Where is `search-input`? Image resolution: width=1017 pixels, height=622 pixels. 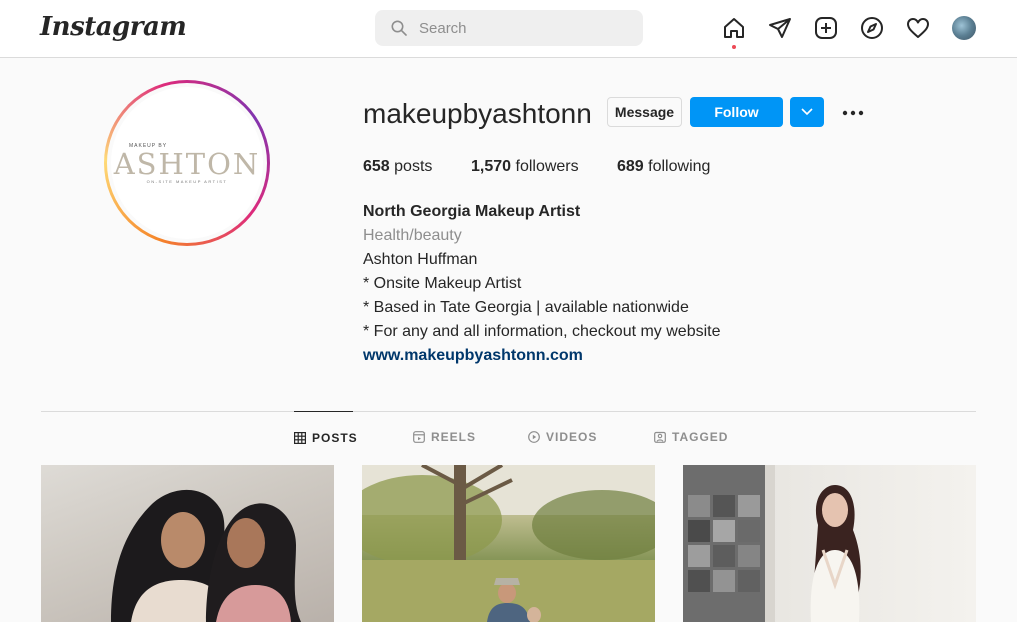
search-input is located at coordinates (526, 28).